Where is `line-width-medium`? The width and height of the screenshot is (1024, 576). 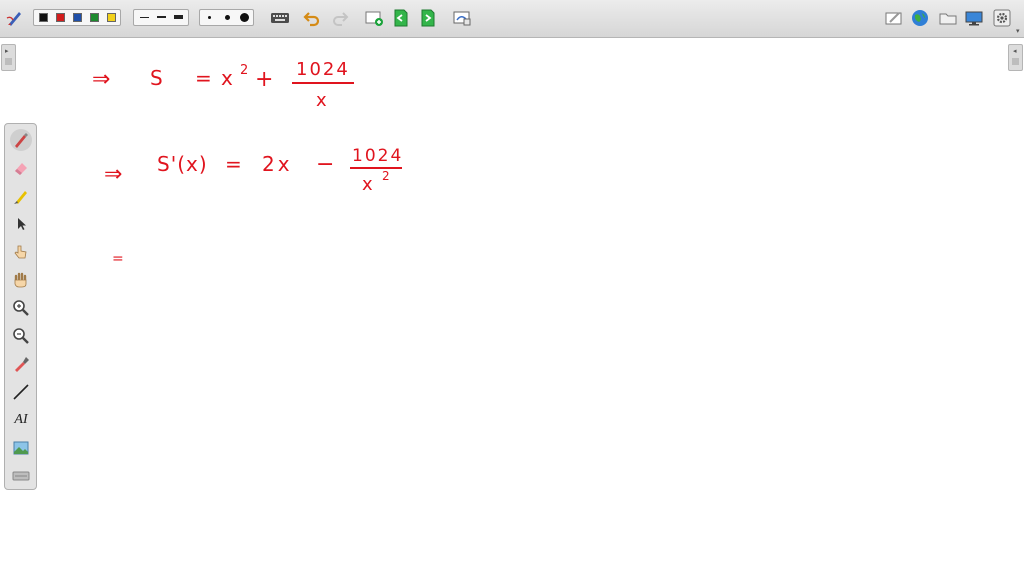
line-width-medium is located at coordinates (161, 17).